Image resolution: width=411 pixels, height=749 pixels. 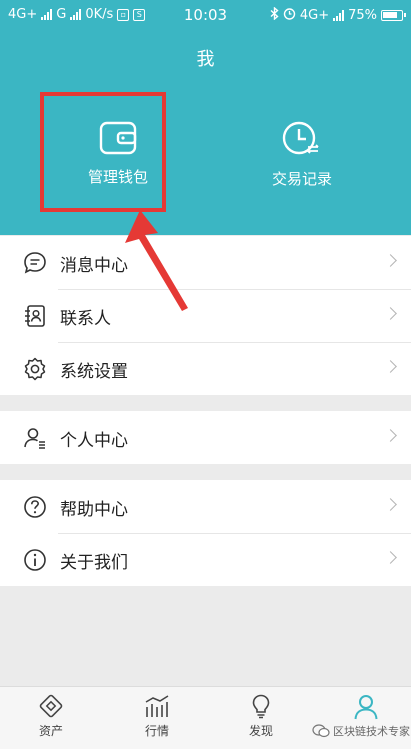 I want to click on me-person-icon, so click(x=366, y=707).